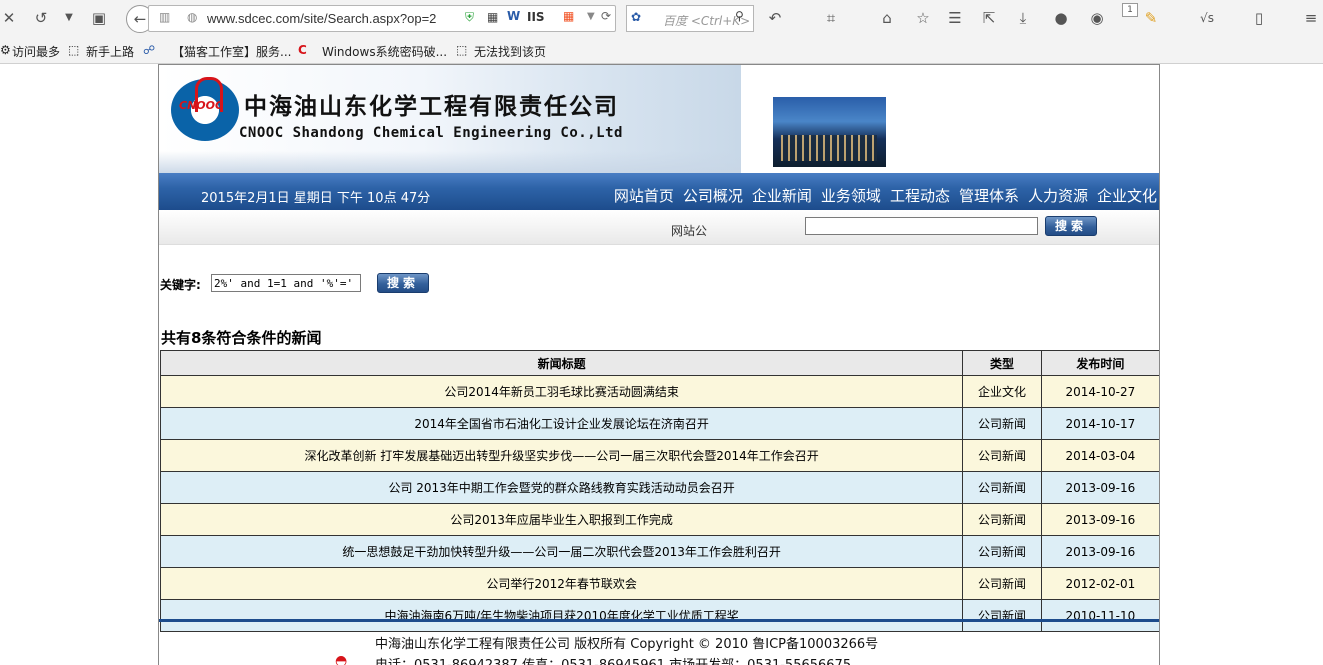 The image size is (1323, 665). Describe the element at coordinates (431, 107) in the screenshot. I see `company-name-cn: 中海油山东化学工程有限责任公司` at that location.